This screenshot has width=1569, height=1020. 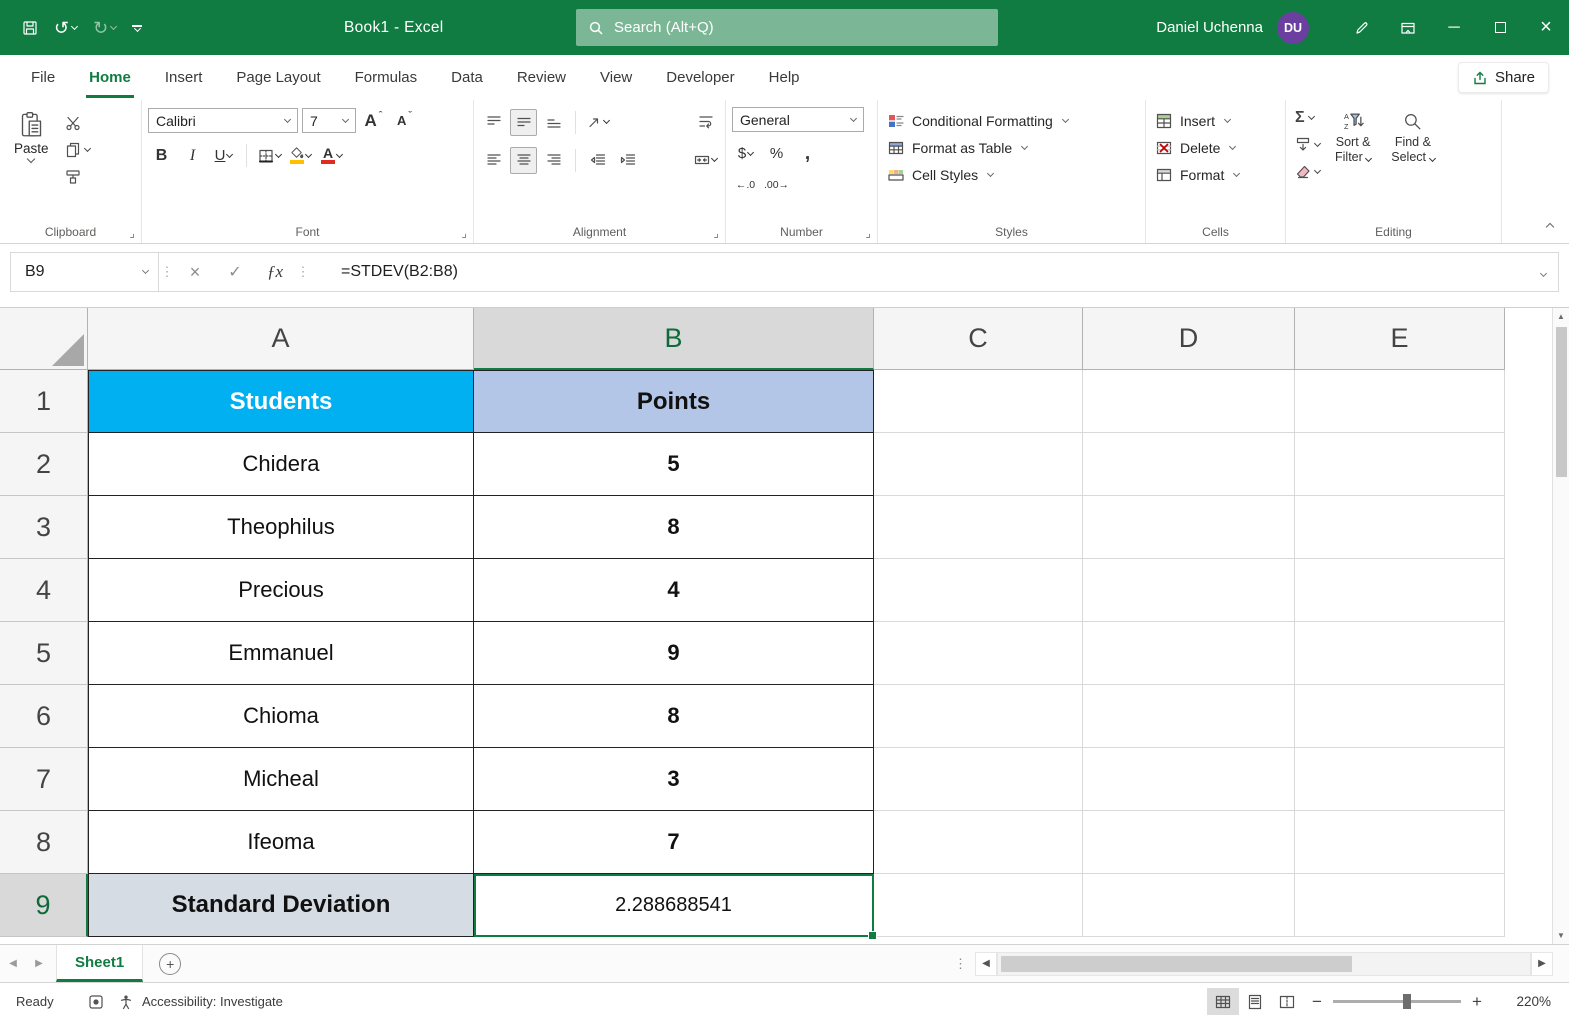 I want to click on save-button, so click(x=30, y=28).